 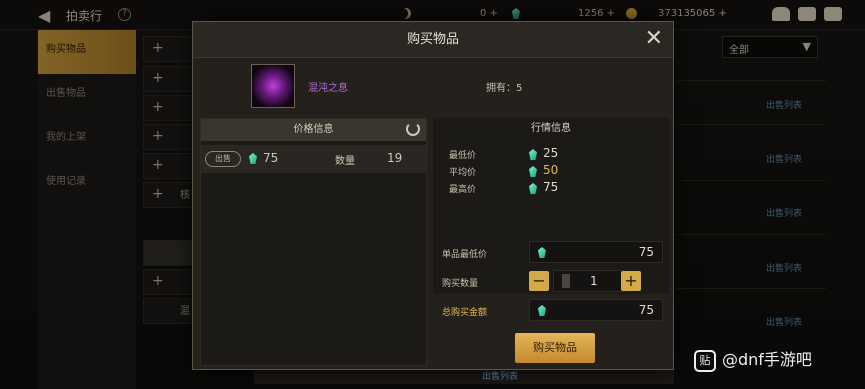 What do you see at coordinates (465, 313) in the screenshot?
I see `total-label: 总购买金额` at bounding box center [465, 313].